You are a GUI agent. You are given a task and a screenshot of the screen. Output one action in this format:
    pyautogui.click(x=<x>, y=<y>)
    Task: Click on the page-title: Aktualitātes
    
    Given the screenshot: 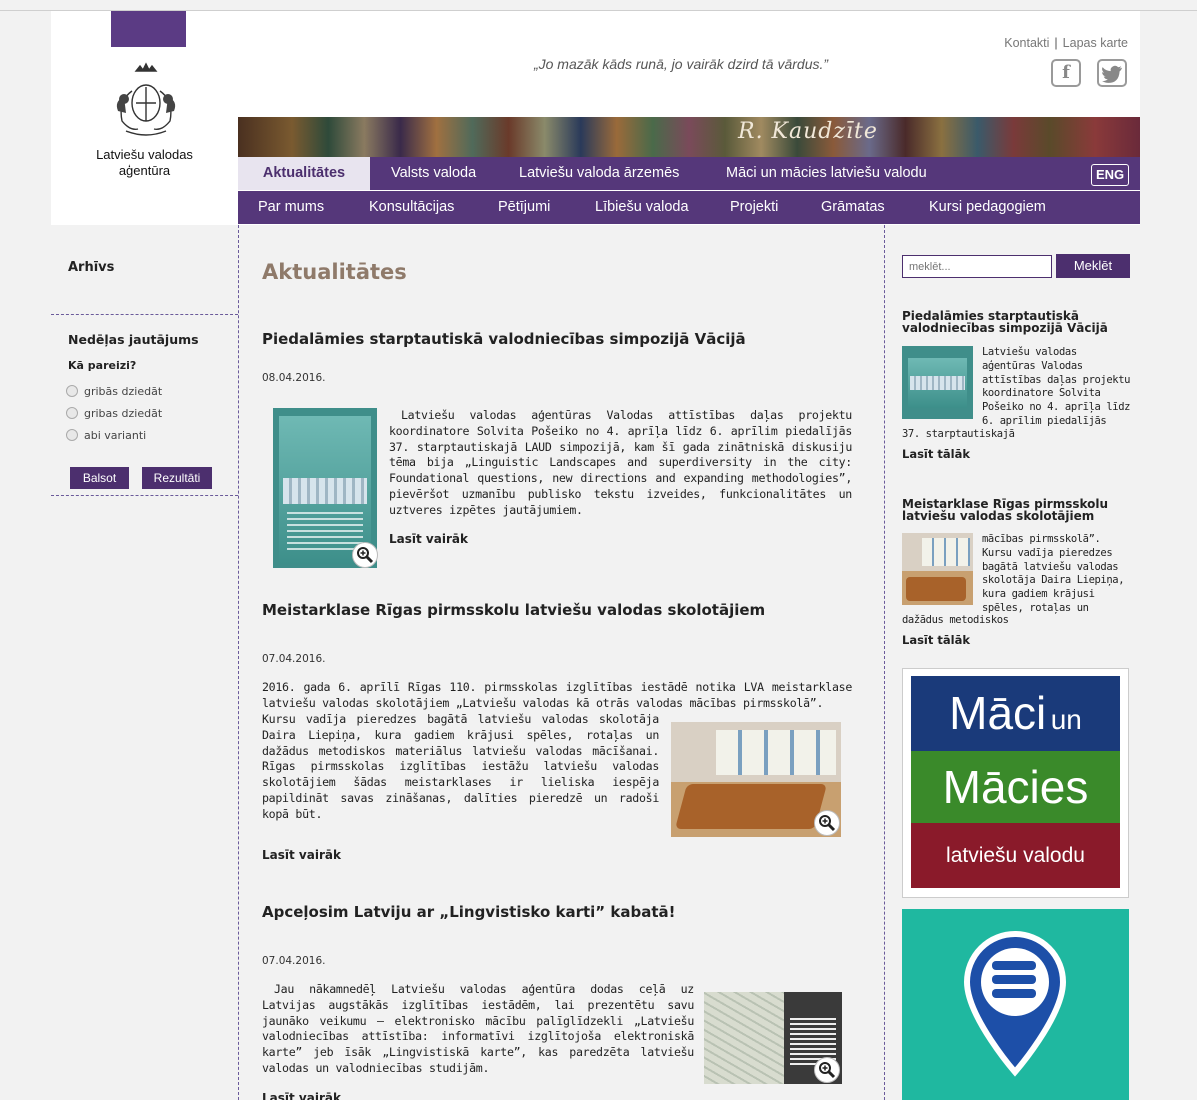 What is the action you would take?
    pyautogui.click(x=334, y=272)
    